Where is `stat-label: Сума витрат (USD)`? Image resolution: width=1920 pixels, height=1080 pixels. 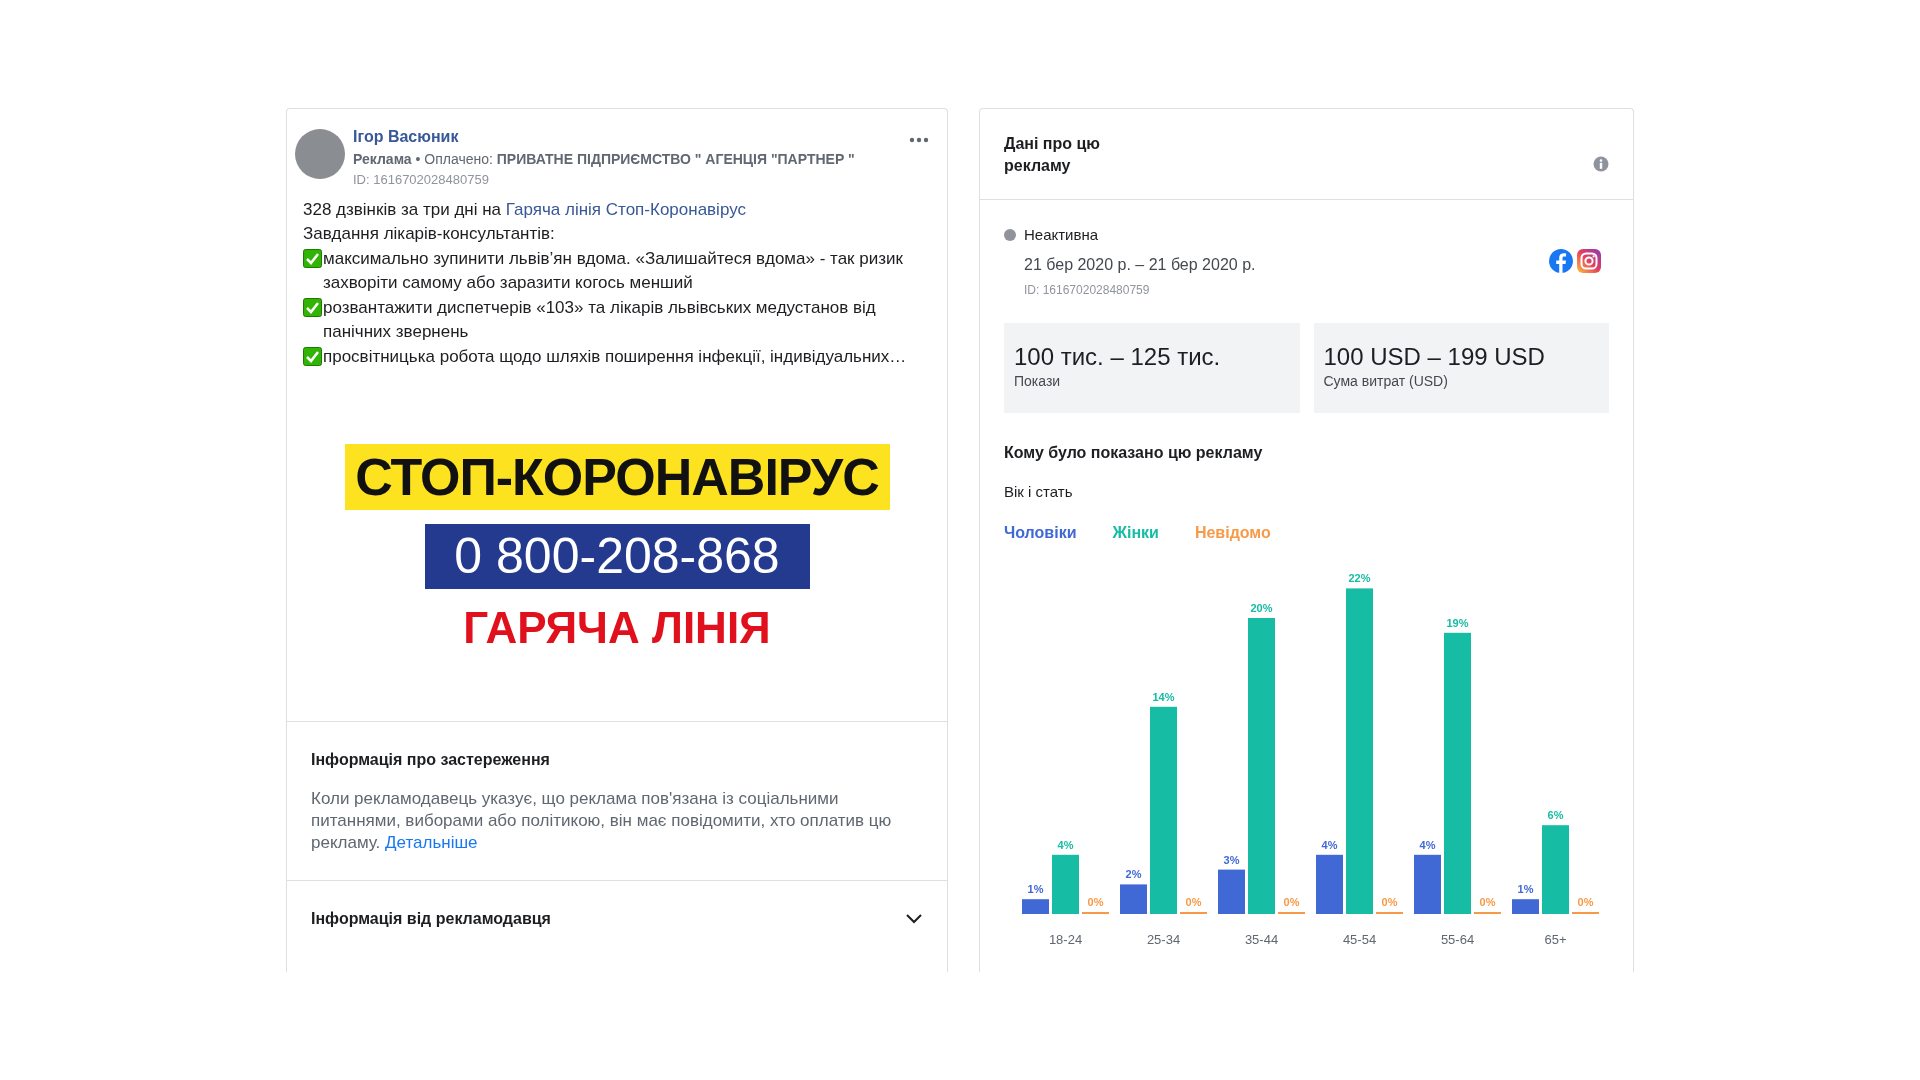 stat-label: Сума витрат (USD) is located at coordinates (1386, 381).